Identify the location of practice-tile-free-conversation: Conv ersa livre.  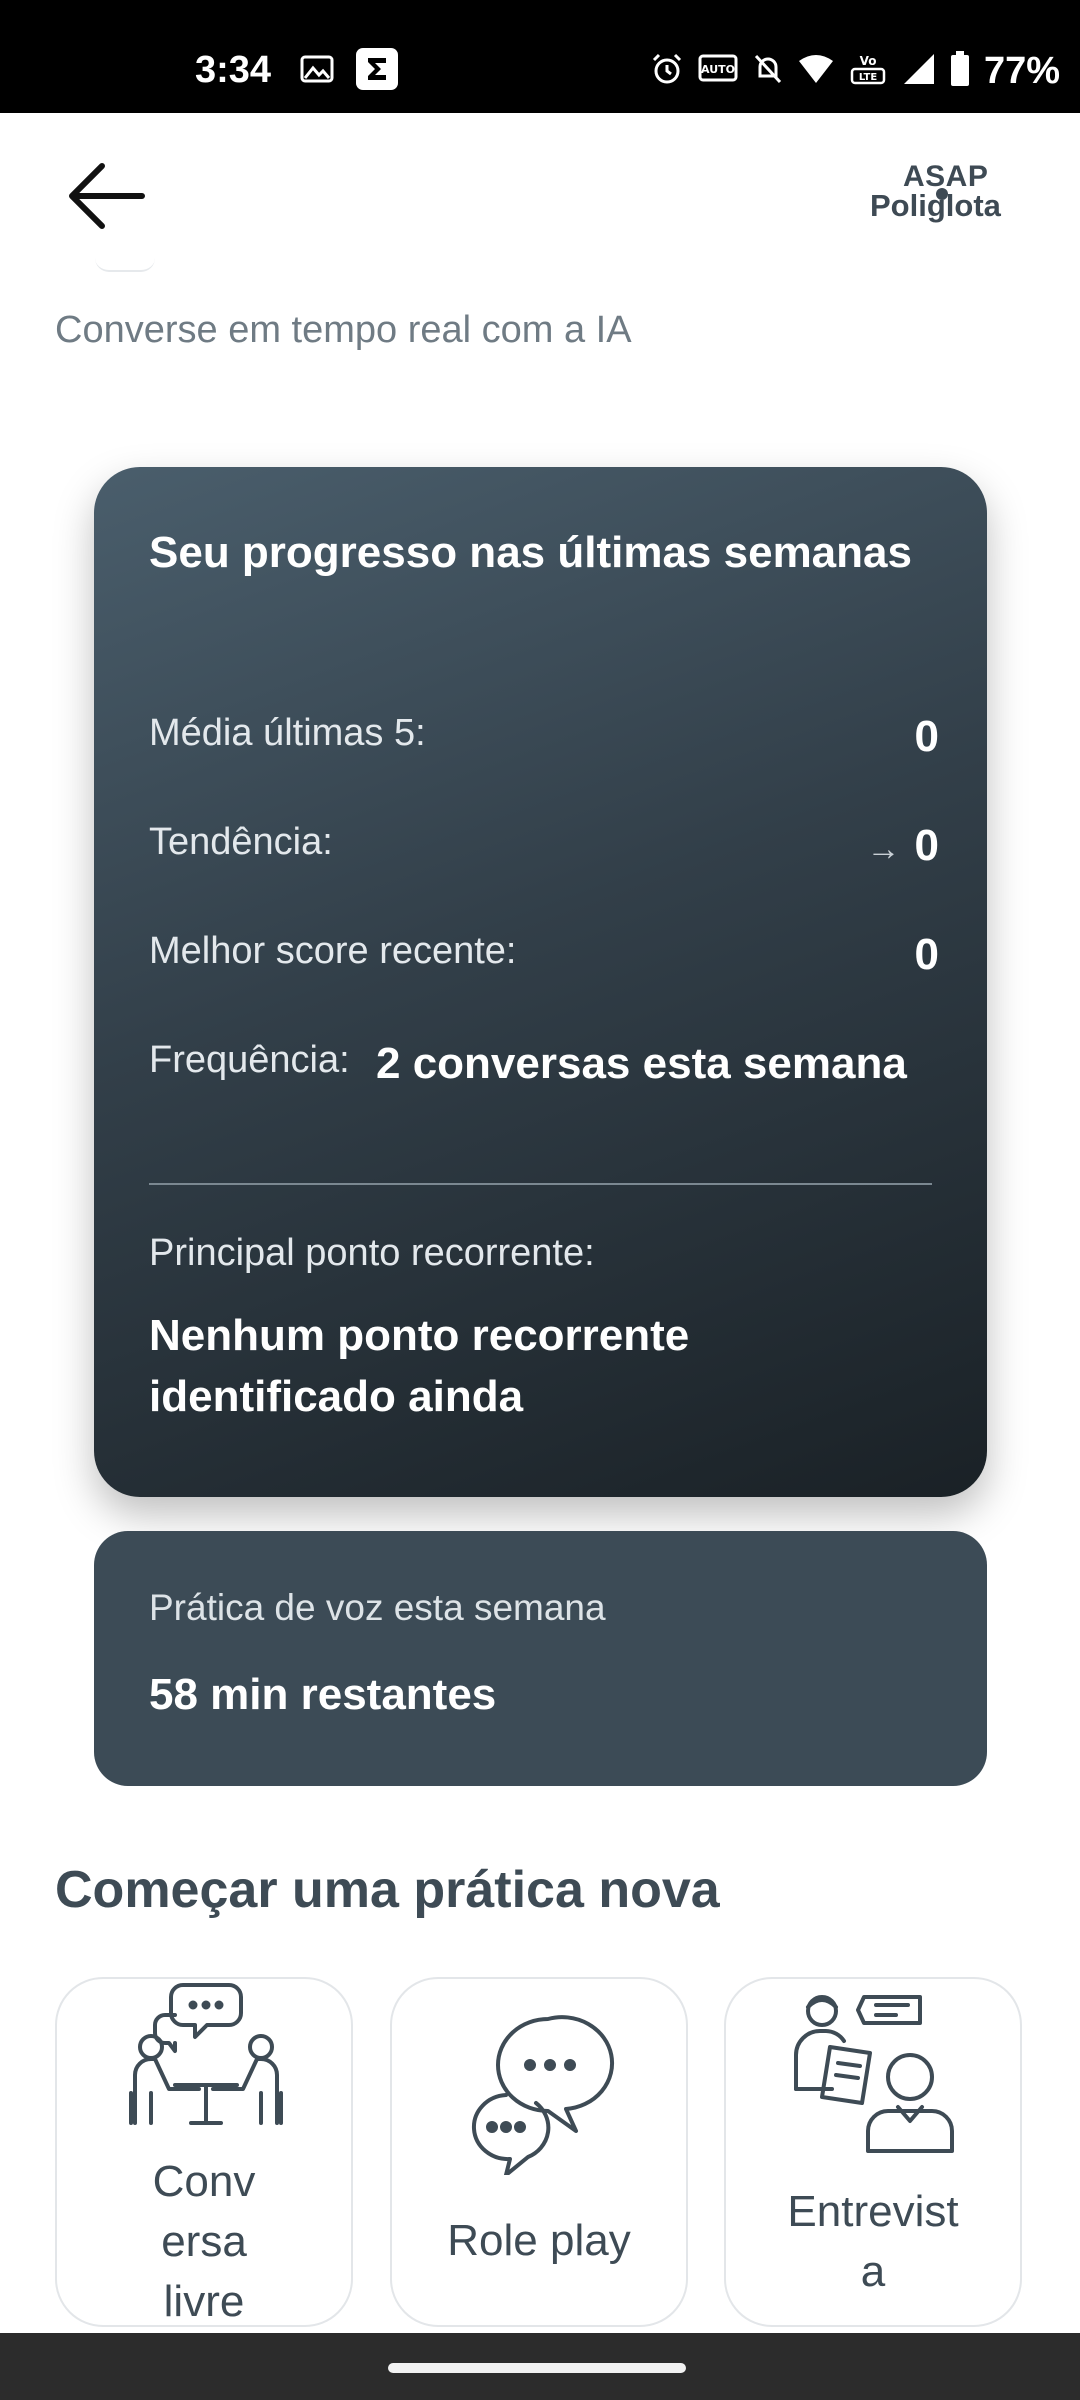
(204, 2152).